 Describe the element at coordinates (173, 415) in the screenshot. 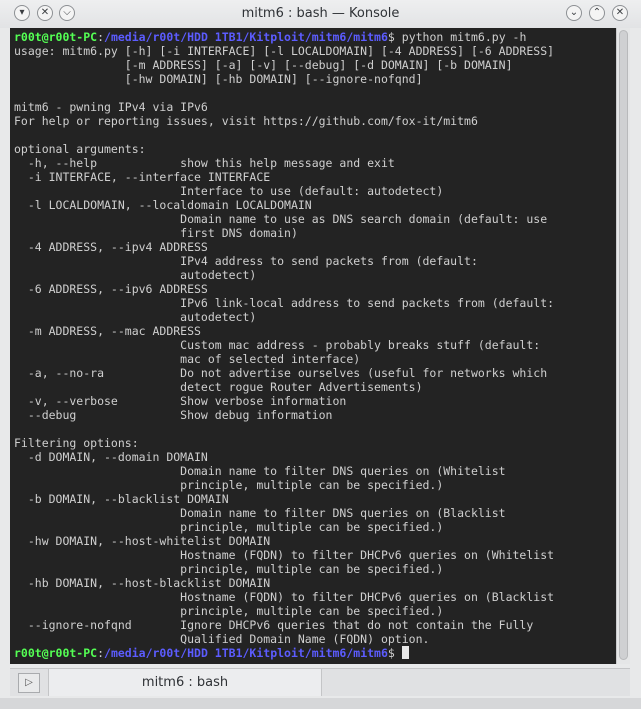

I see `output-line: --debug Show debug information` at that location.